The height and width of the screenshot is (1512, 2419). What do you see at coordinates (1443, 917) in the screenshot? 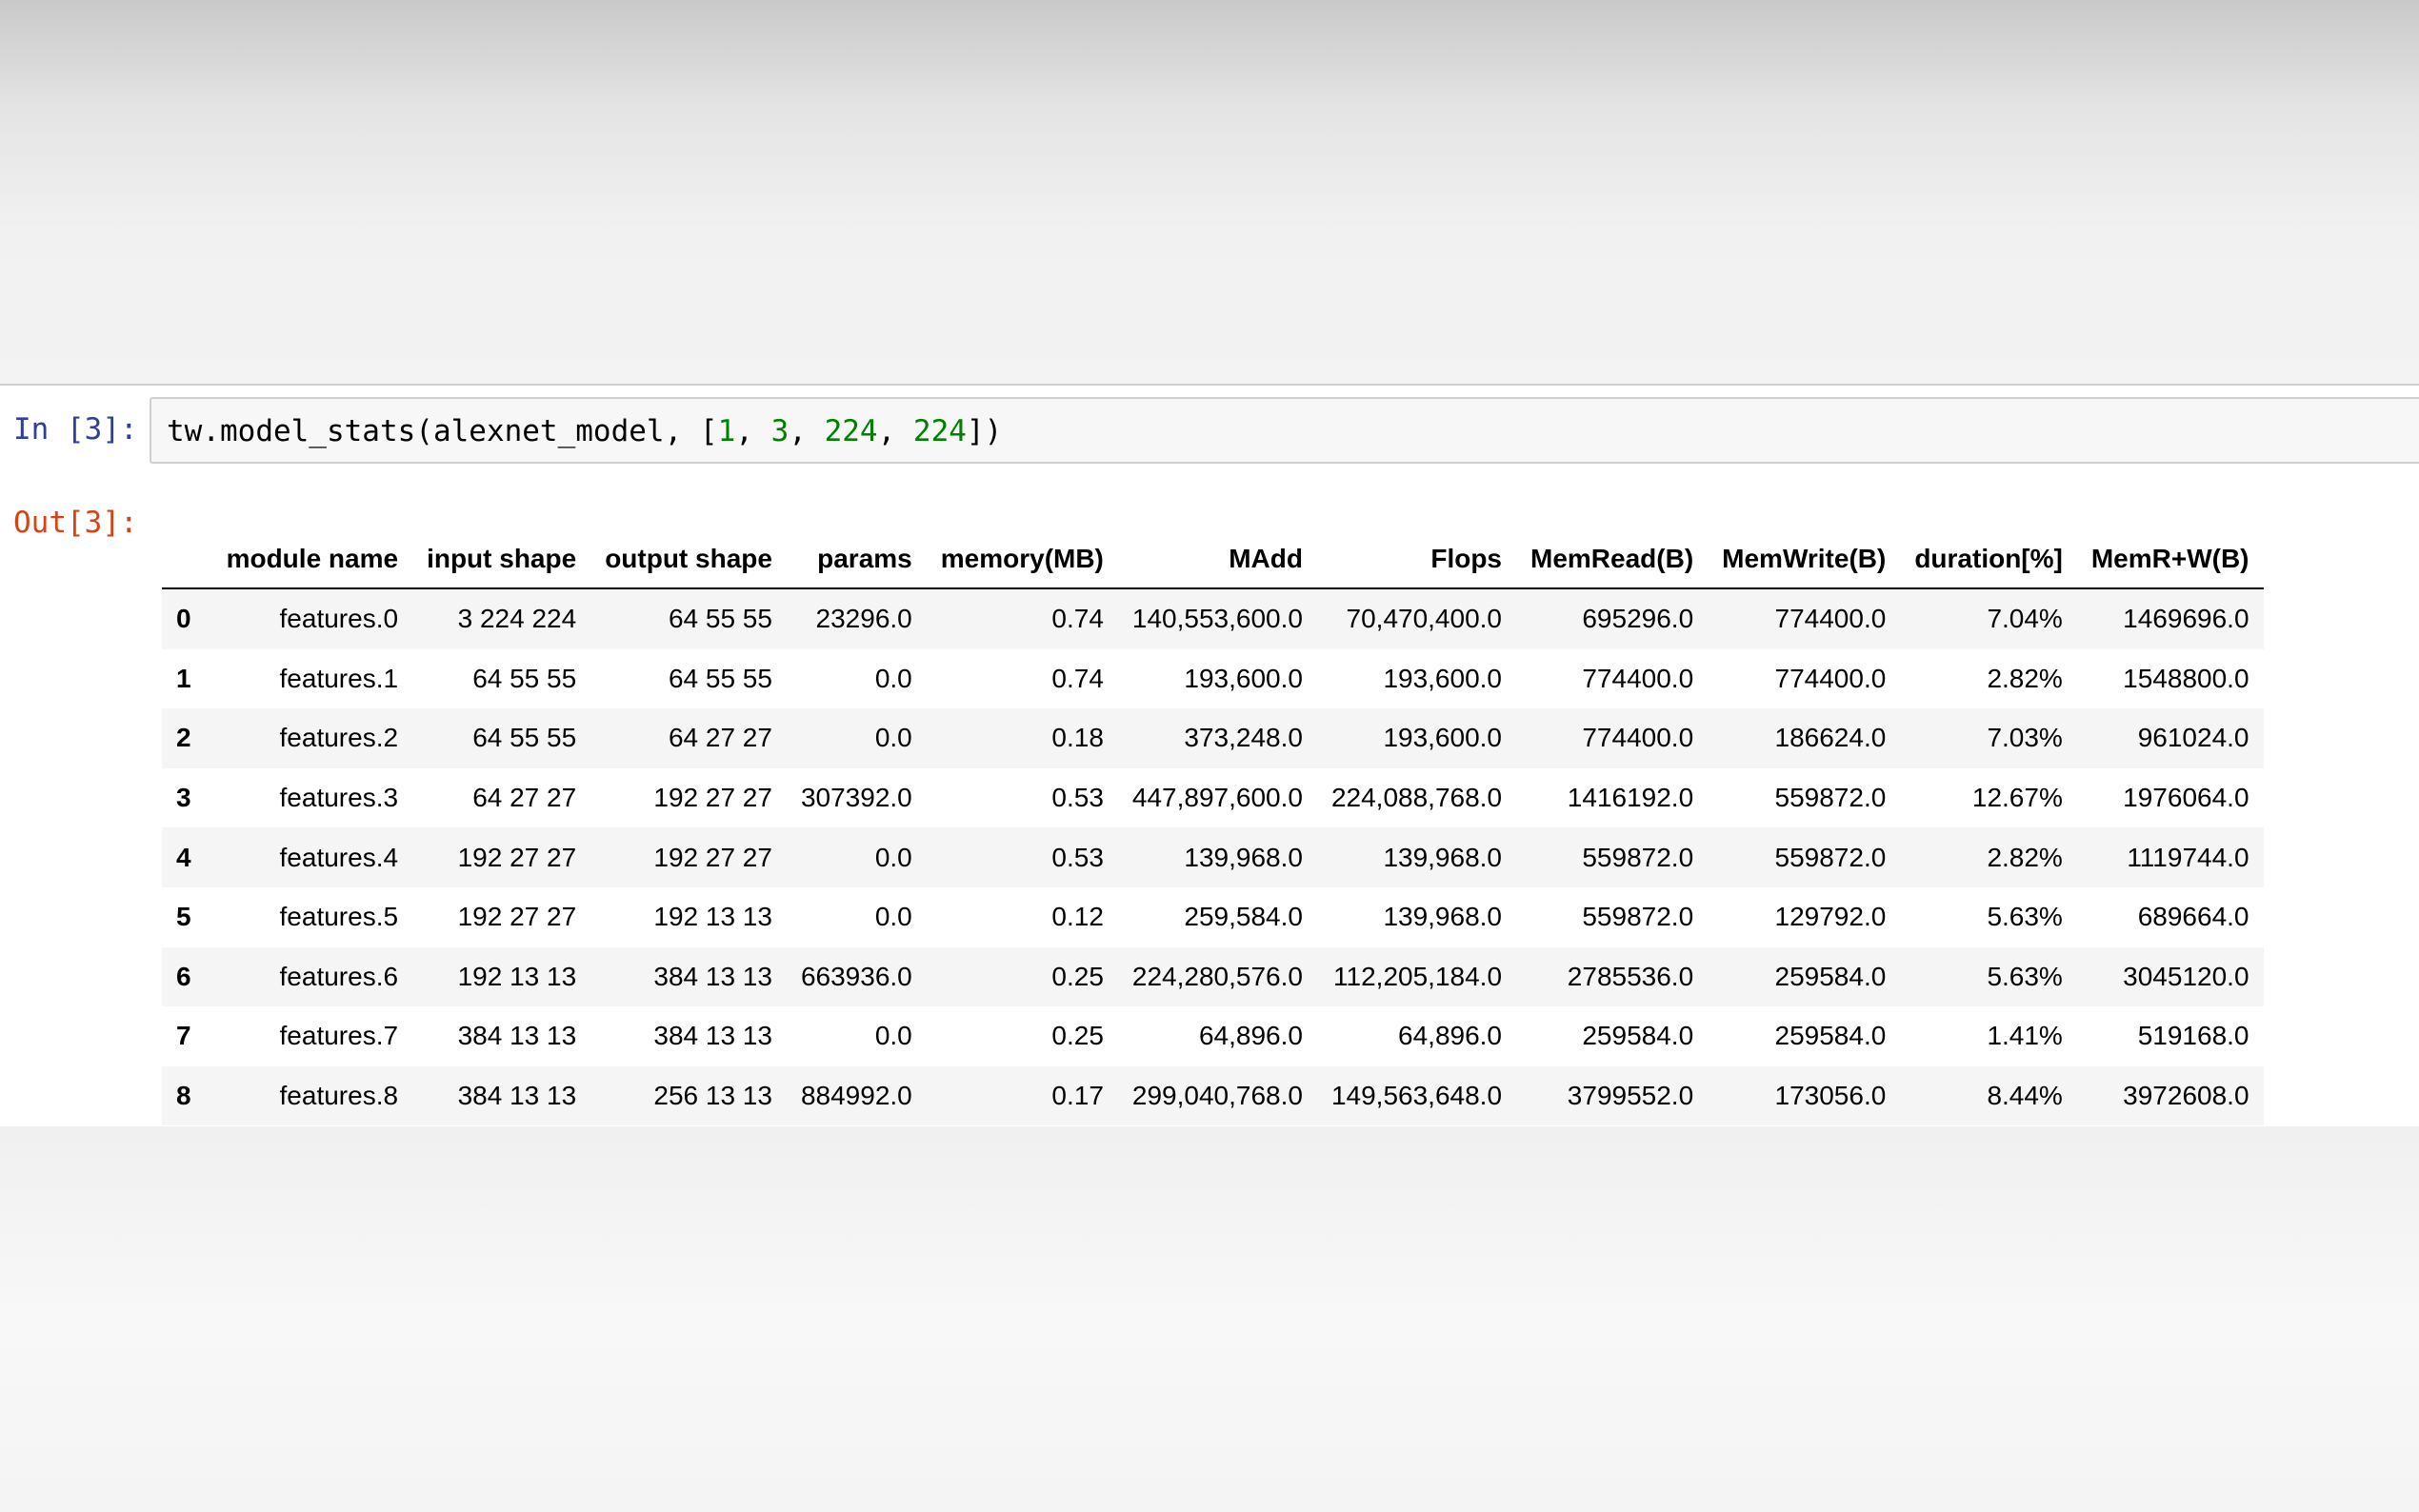
I see `table-cell: 139,968.0` at bounding box center [1443, 917].